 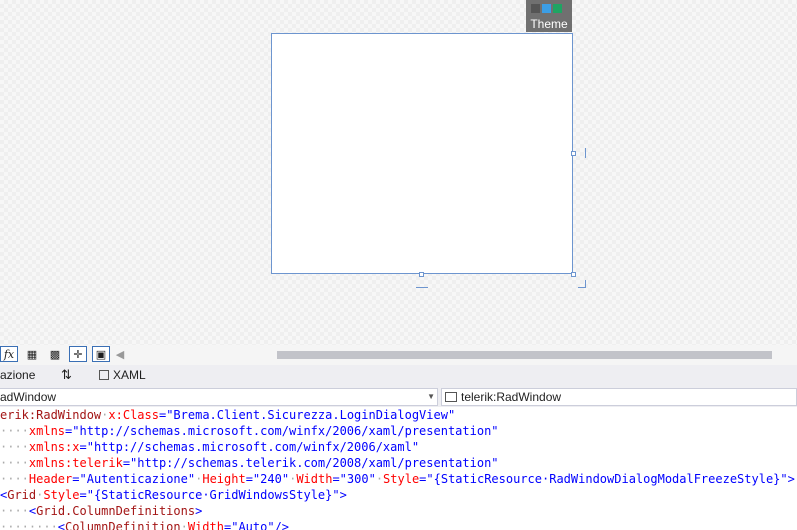 I want to click on code-token: xmlns:telerik, so click(x=75, y=463).